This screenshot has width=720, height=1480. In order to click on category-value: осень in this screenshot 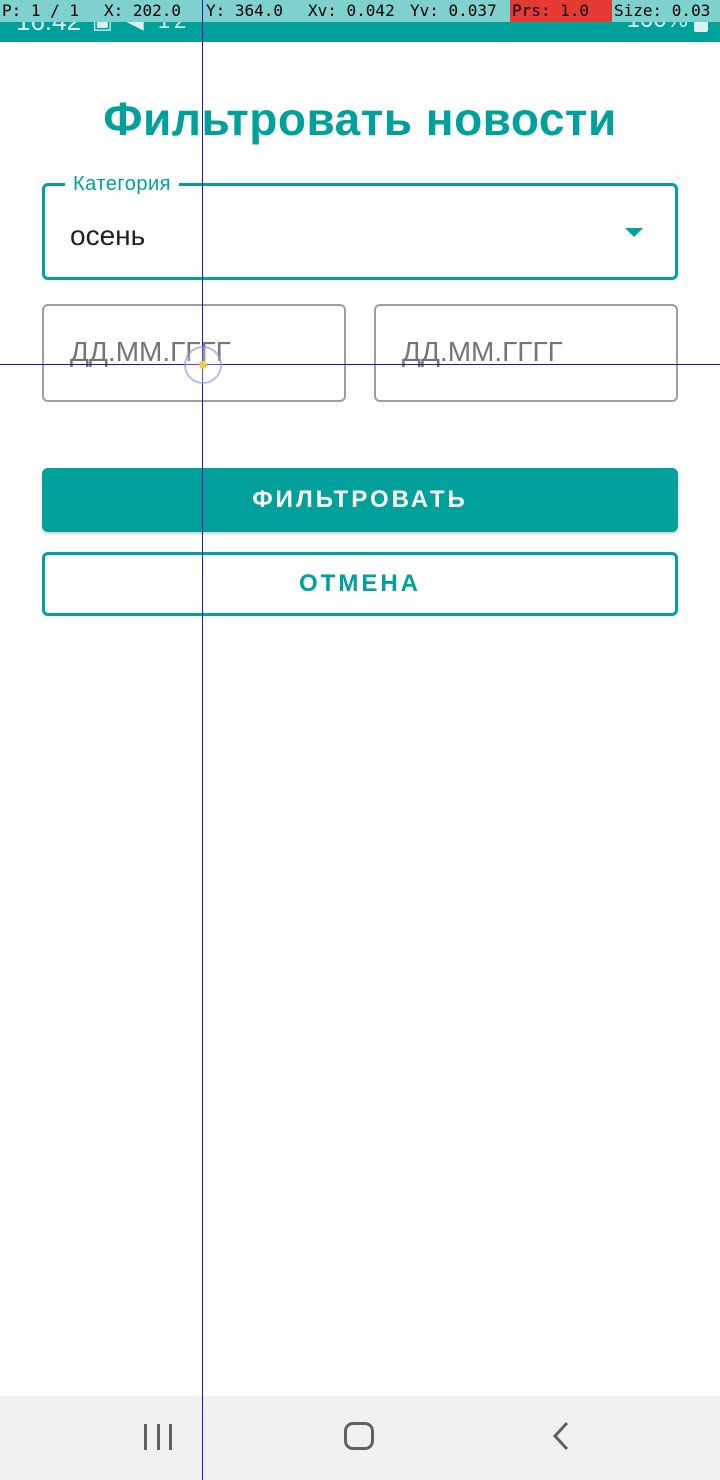, I will do `click(108, 235)`.